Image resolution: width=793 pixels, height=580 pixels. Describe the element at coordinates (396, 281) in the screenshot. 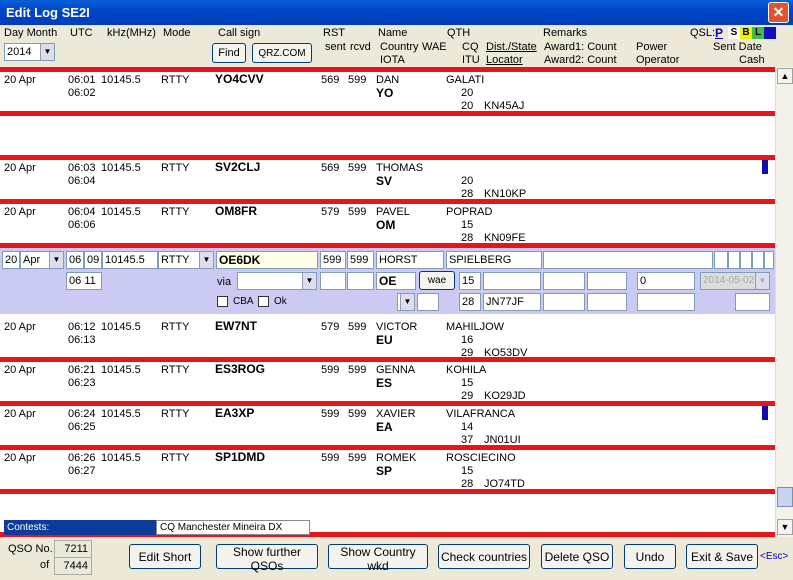

I see `country-input: OE` at that location.